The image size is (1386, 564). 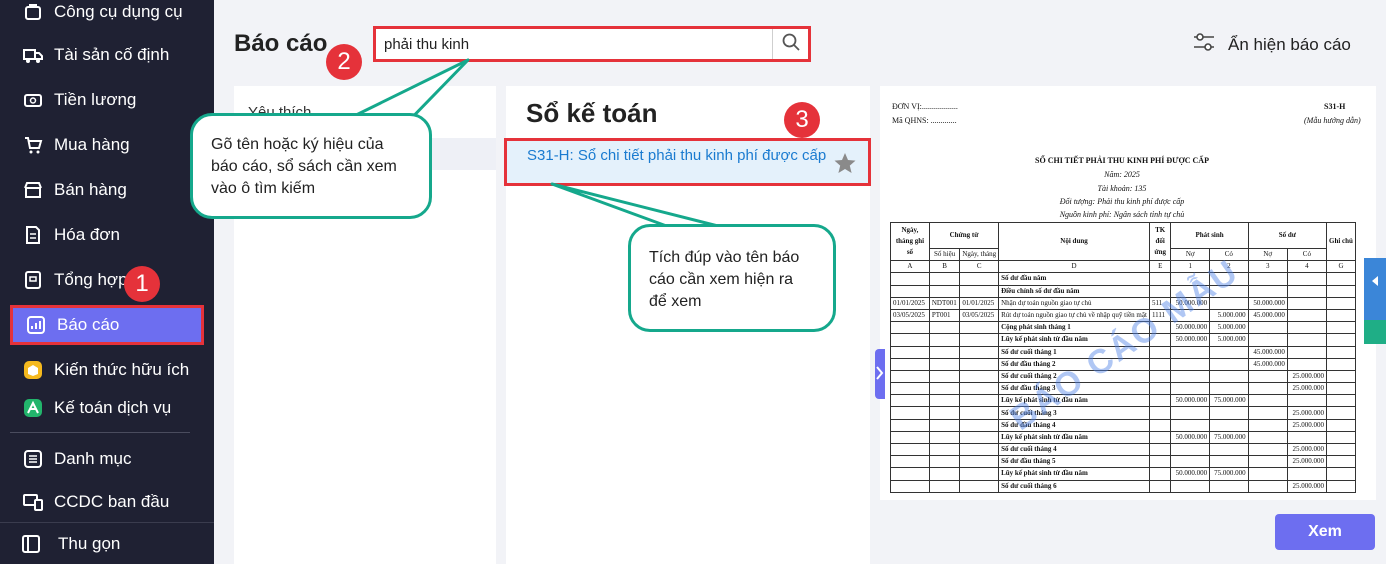 I want to click on search-box, so click(x=592, y=44).